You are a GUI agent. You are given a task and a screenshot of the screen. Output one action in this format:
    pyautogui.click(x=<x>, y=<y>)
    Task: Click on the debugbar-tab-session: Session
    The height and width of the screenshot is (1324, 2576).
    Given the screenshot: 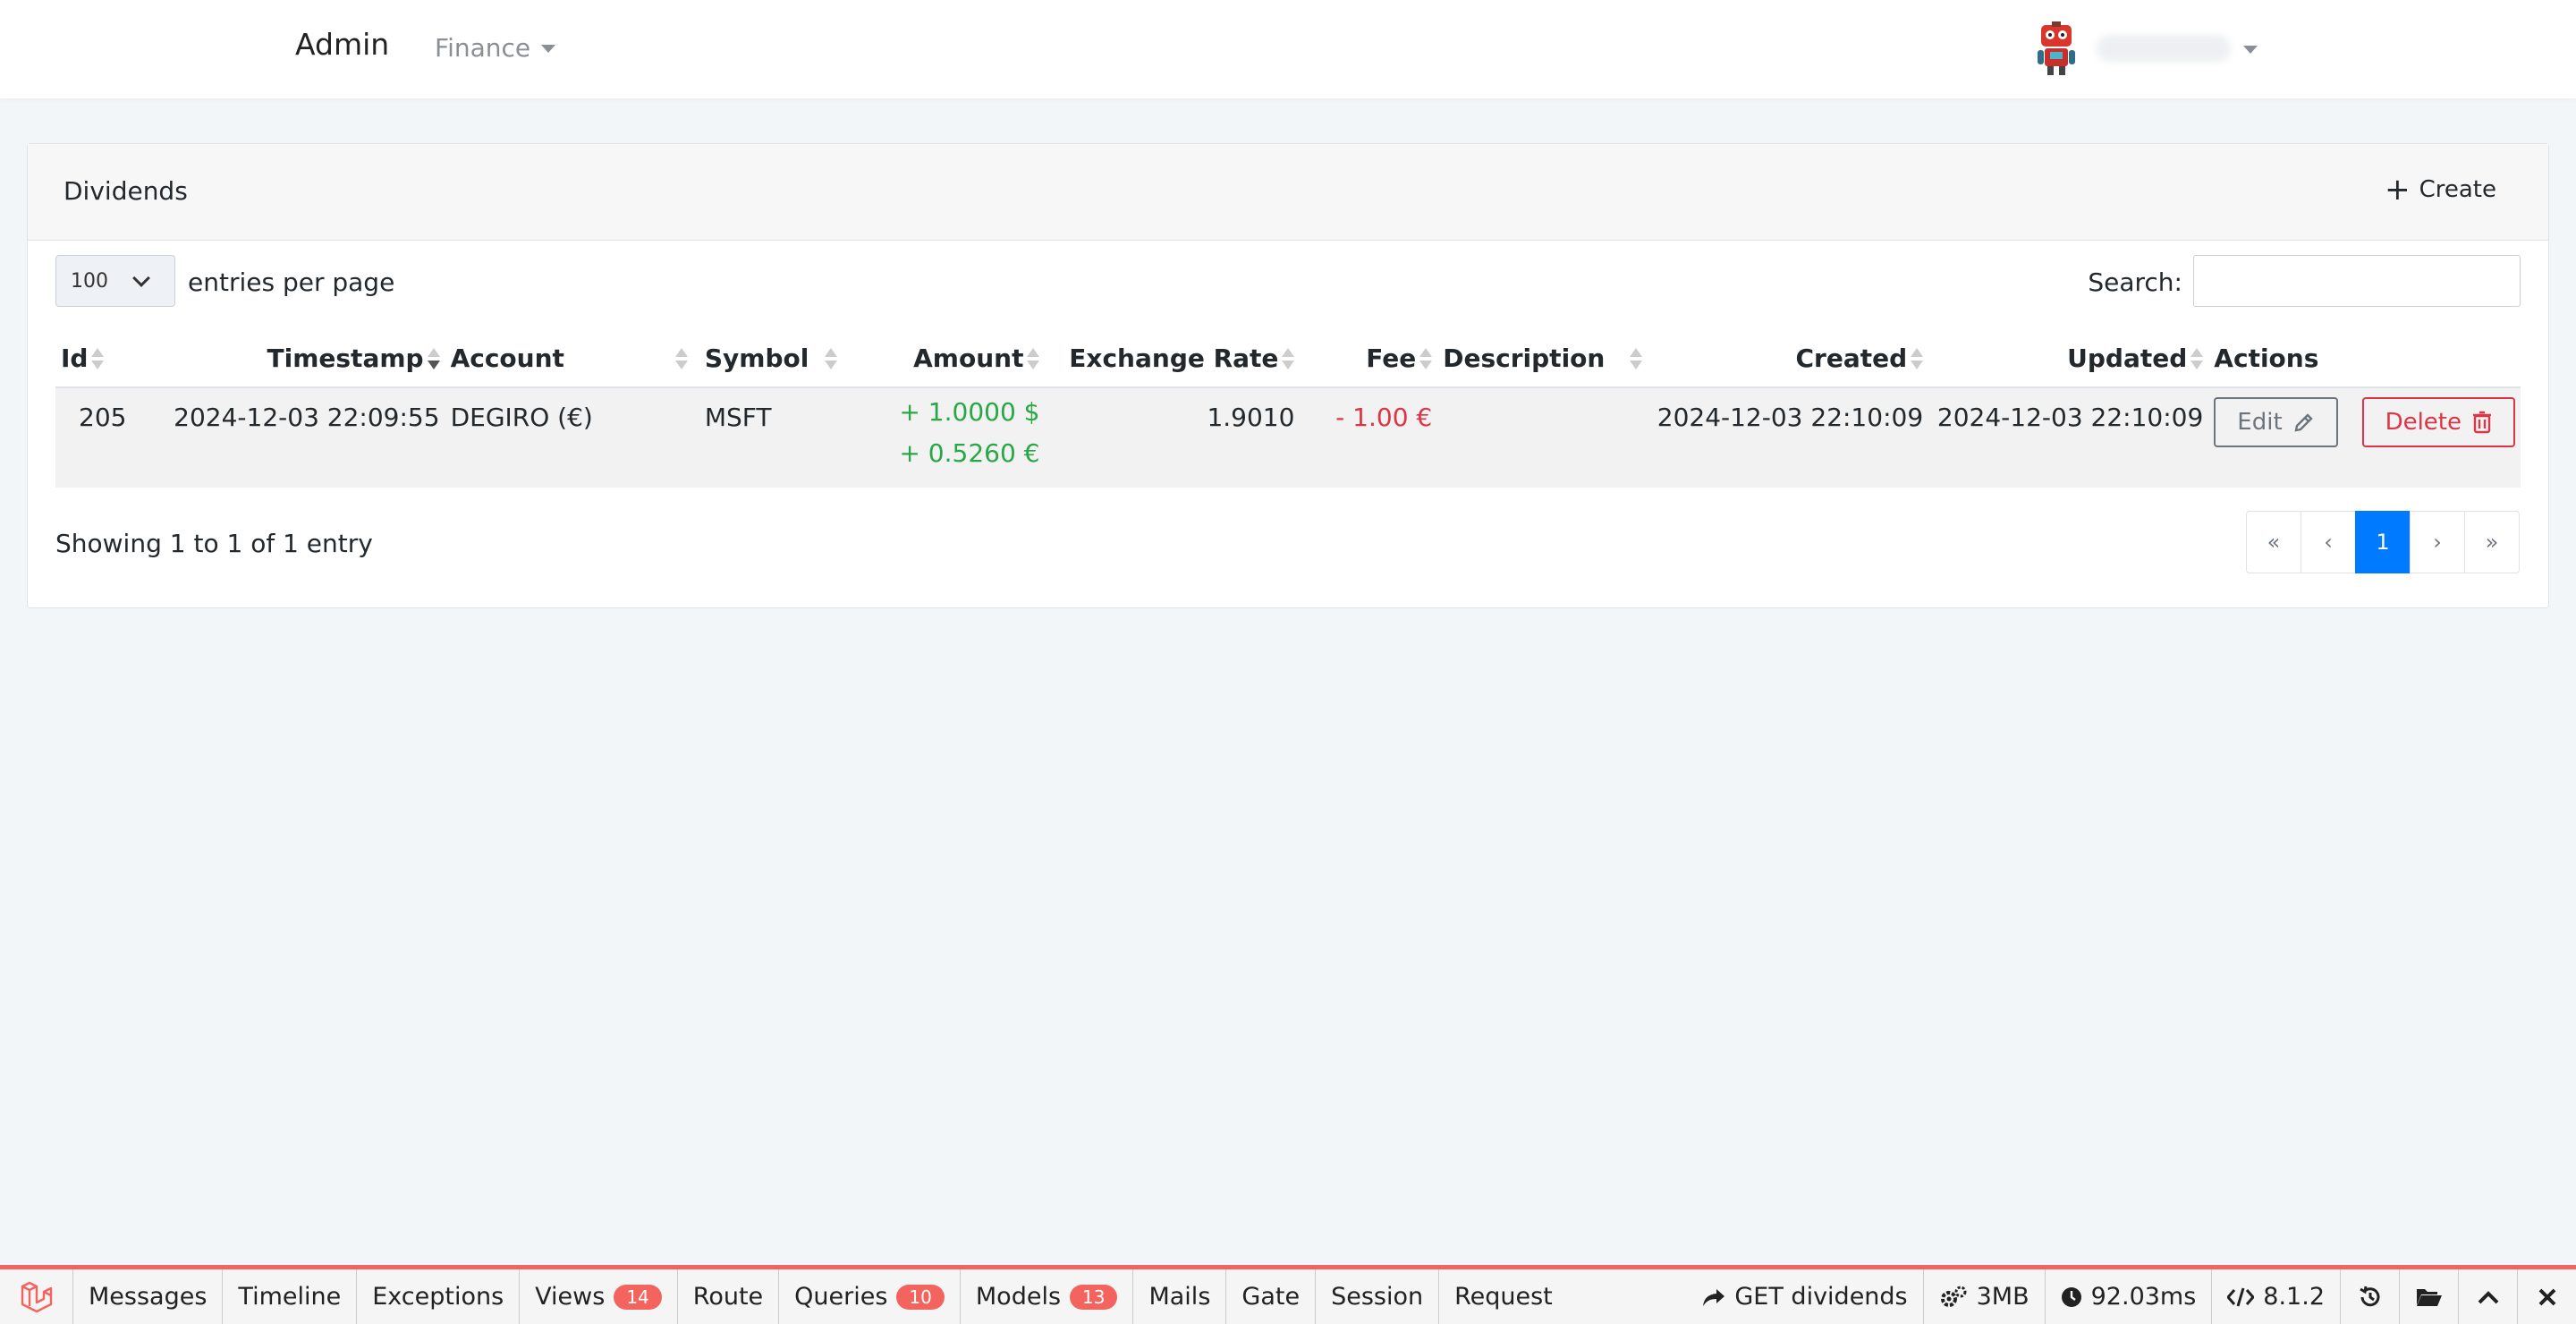 What is the action you would take?
    pyautogui.click(x=1378, y=1296)
    